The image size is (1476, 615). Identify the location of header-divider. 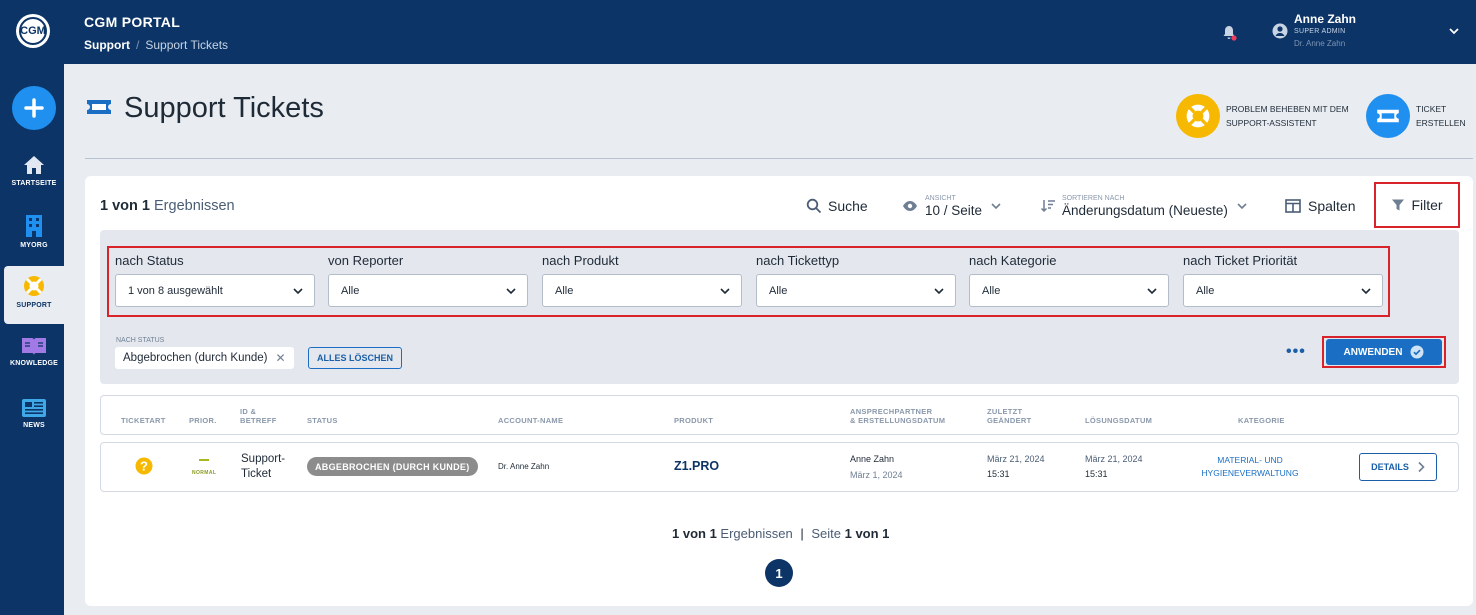
(779, 158).